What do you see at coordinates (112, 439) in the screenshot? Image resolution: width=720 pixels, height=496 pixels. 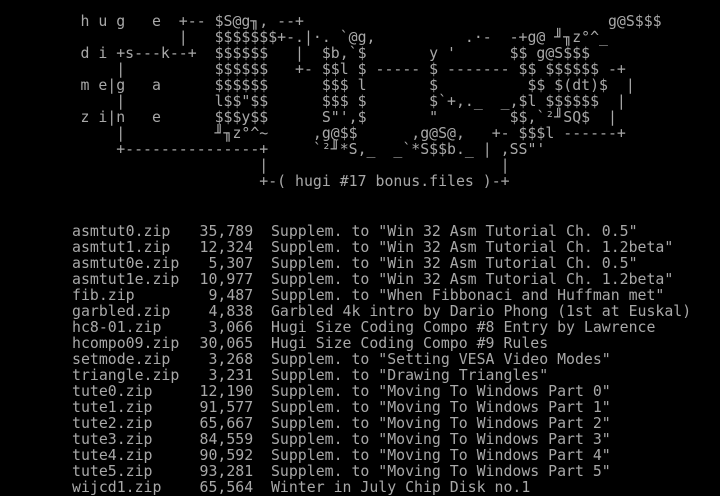 I see `file-name: tute3.zip` at bounding box center [112, 439].